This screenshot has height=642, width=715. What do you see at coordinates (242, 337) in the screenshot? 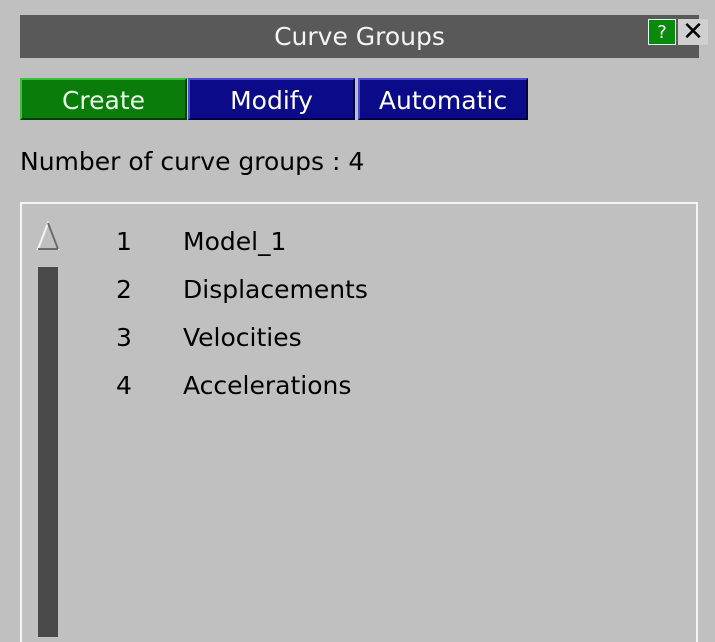
I see `group-name: Velocities` at bounding box center [242, 337].